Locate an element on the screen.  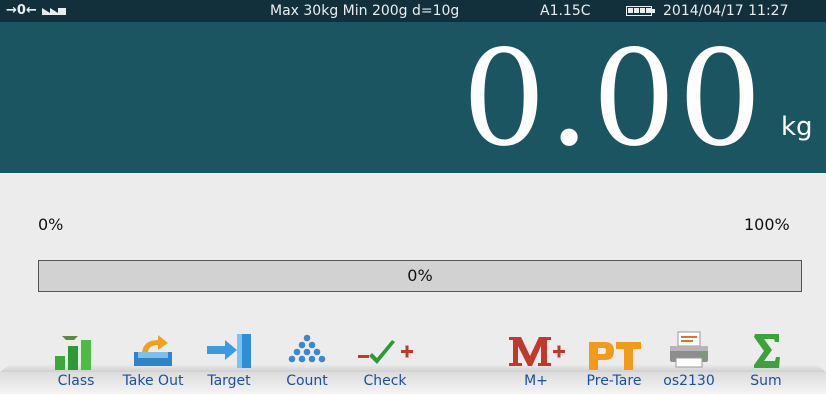
pre-tare-pt-icon is located at coordinates (615, 356).